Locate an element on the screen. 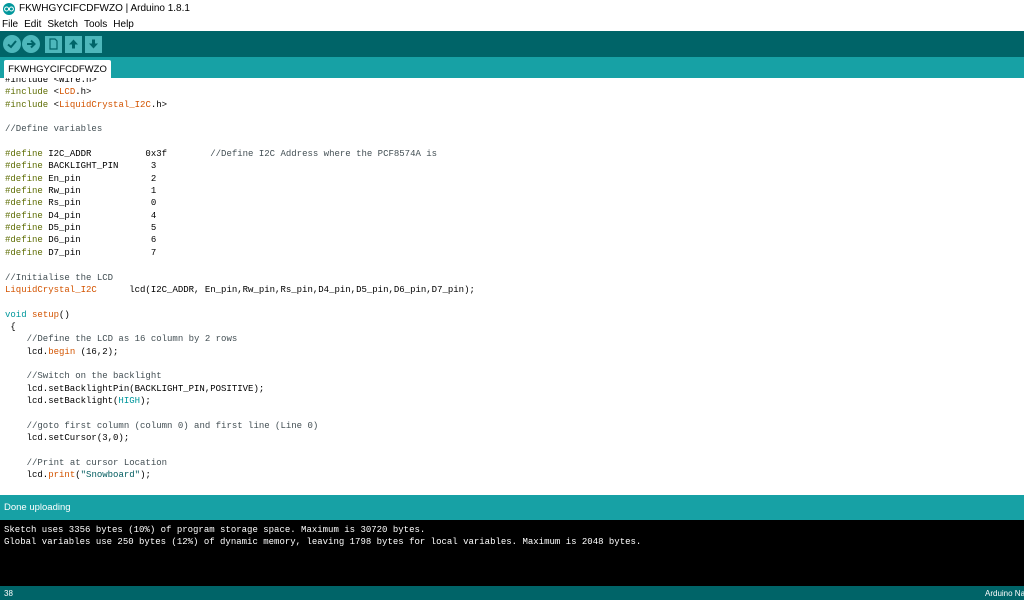  board-name: Arduino Nano is located at coordinates (1004, 593).